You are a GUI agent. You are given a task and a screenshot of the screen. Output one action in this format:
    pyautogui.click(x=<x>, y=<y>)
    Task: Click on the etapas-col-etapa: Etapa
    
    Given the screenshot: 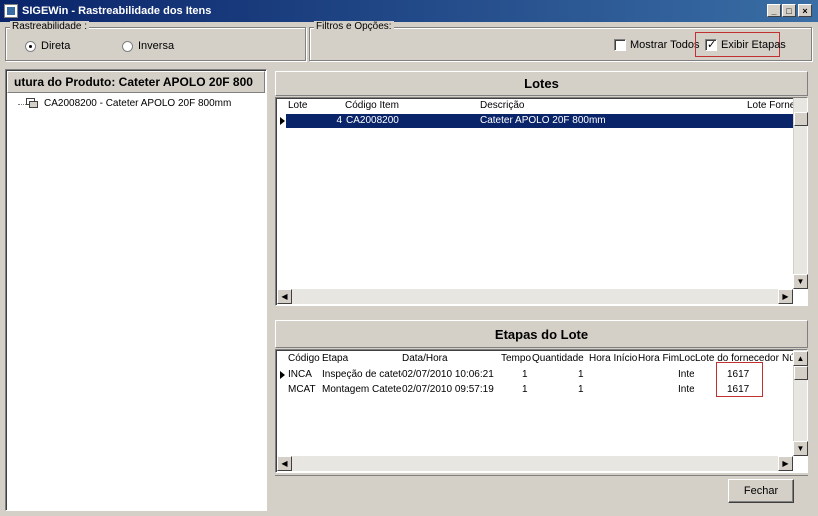 What is the action you would take?
    pyautogui.click(x=335, y=358)
    